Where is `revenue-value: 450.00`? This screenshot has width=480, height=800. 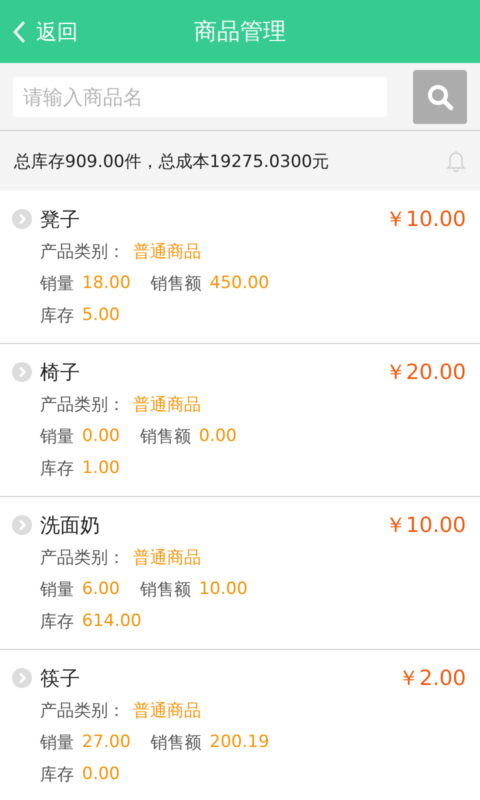 revenue-value: 450.00 is located at coordinates (240, 283).